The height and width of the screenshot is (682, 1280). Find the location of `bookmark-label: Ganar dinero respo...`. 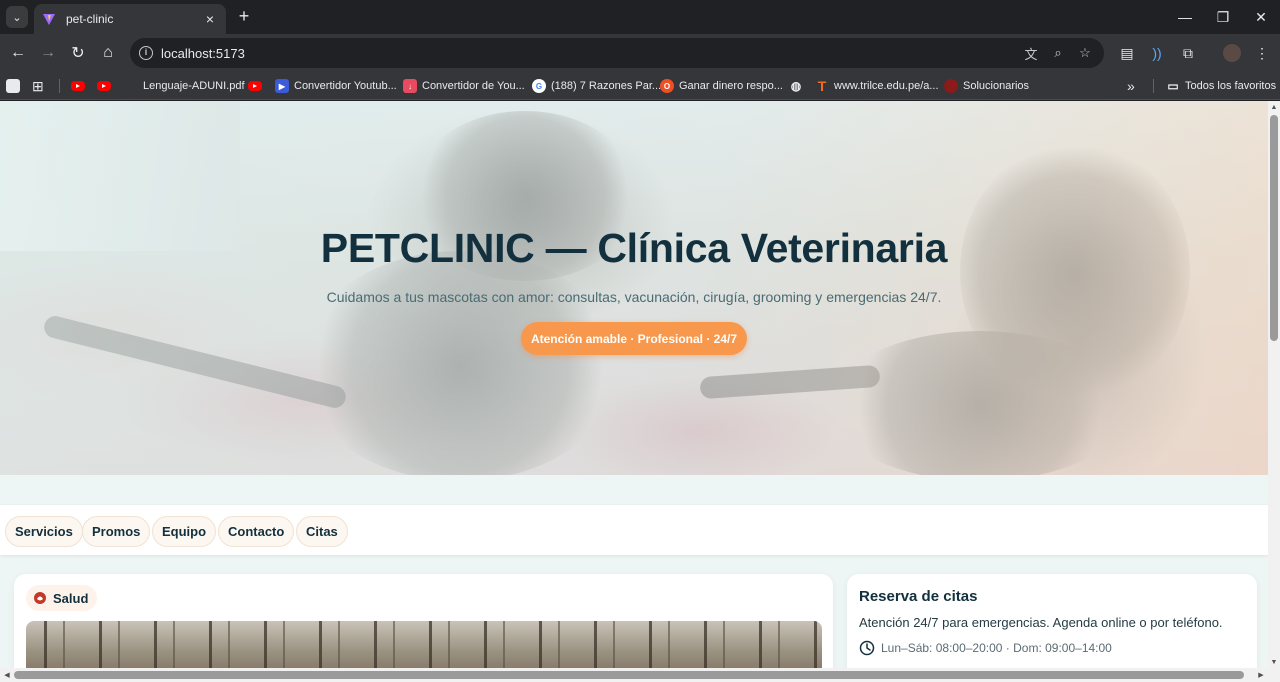

bookmark-label: Ganar dinero respo... is located at coordinates (731, 86).